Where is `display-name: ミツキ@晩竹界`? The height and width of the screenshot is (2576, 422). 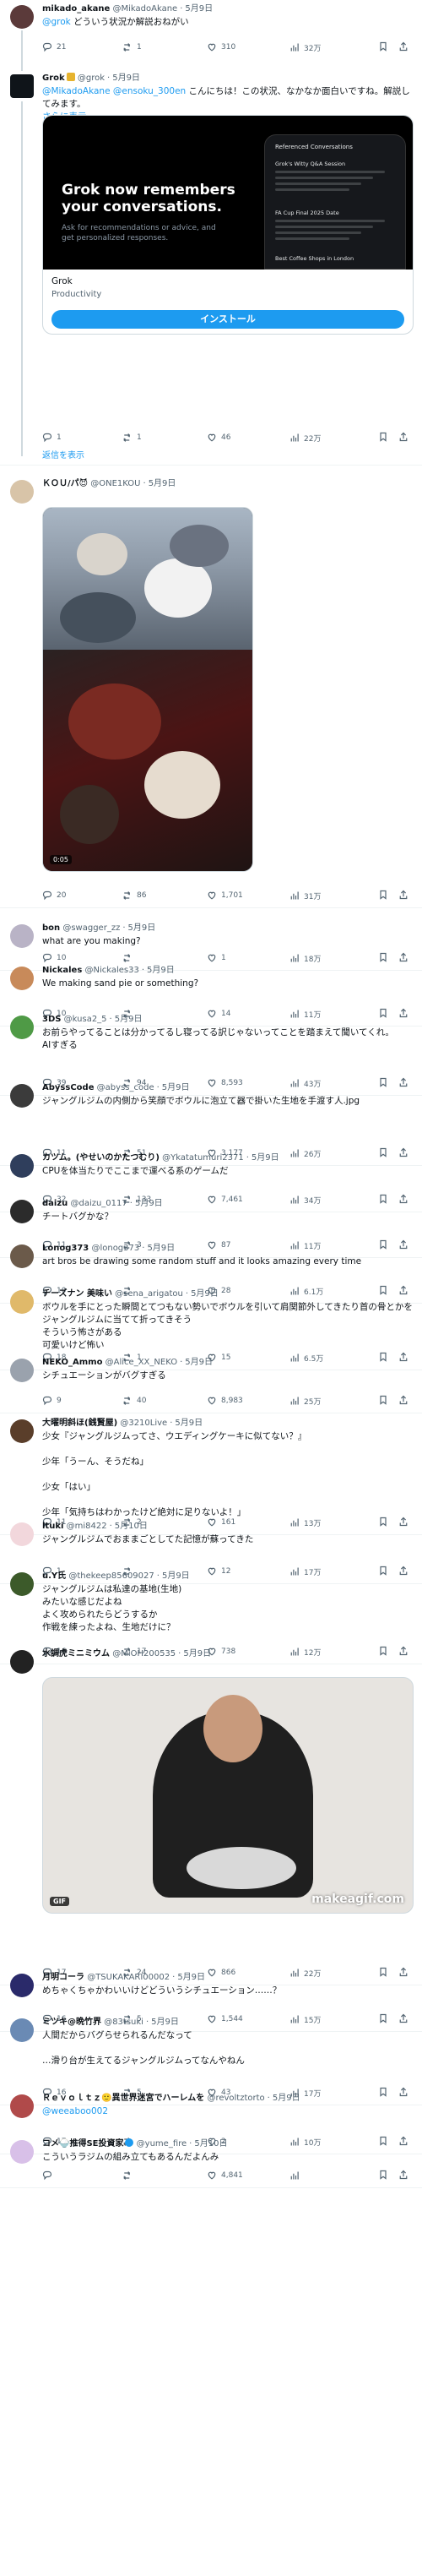 display-name: ミツキ@晩竹界 is located at coordinates (71, 2022).